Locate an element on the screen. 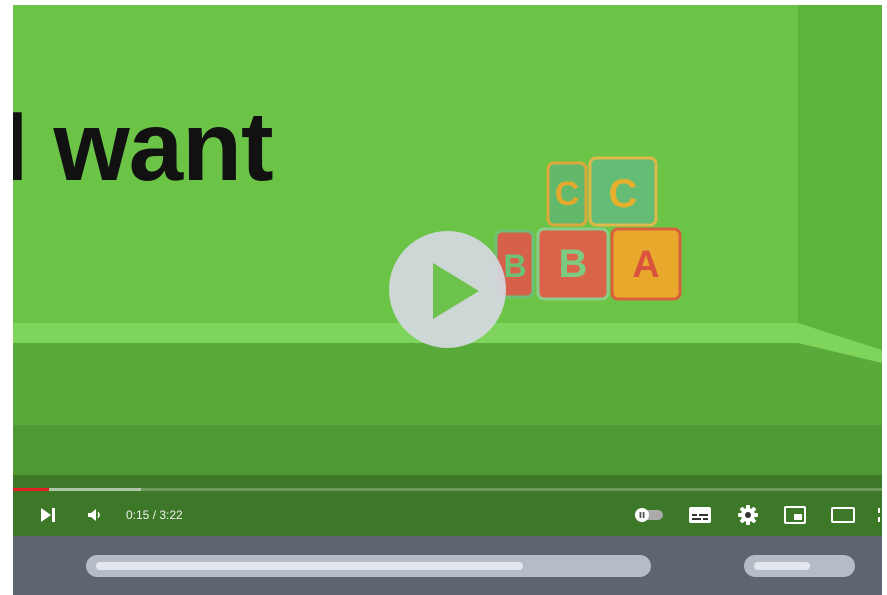 Image resolution: width=887 pixels, height=595 pixels. autoplay-toggle-icon is located at coordinates (649, 515).